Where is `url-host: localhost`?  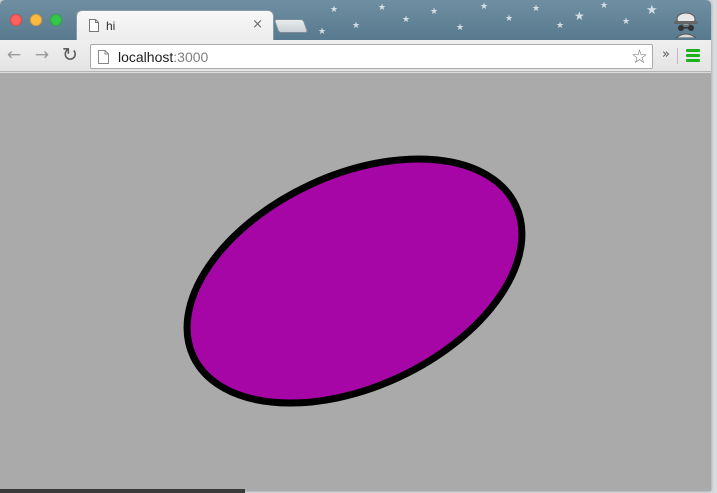 url-host: localhost is located at coordinates (146, 57).